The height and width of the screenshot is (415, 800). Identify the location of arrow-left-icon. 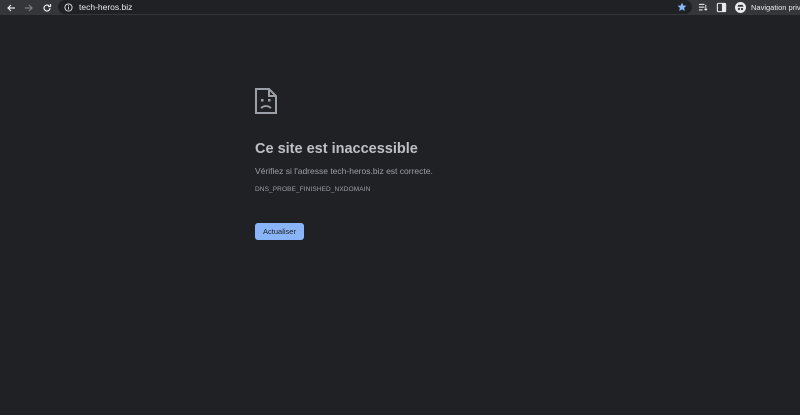
(11, 7).